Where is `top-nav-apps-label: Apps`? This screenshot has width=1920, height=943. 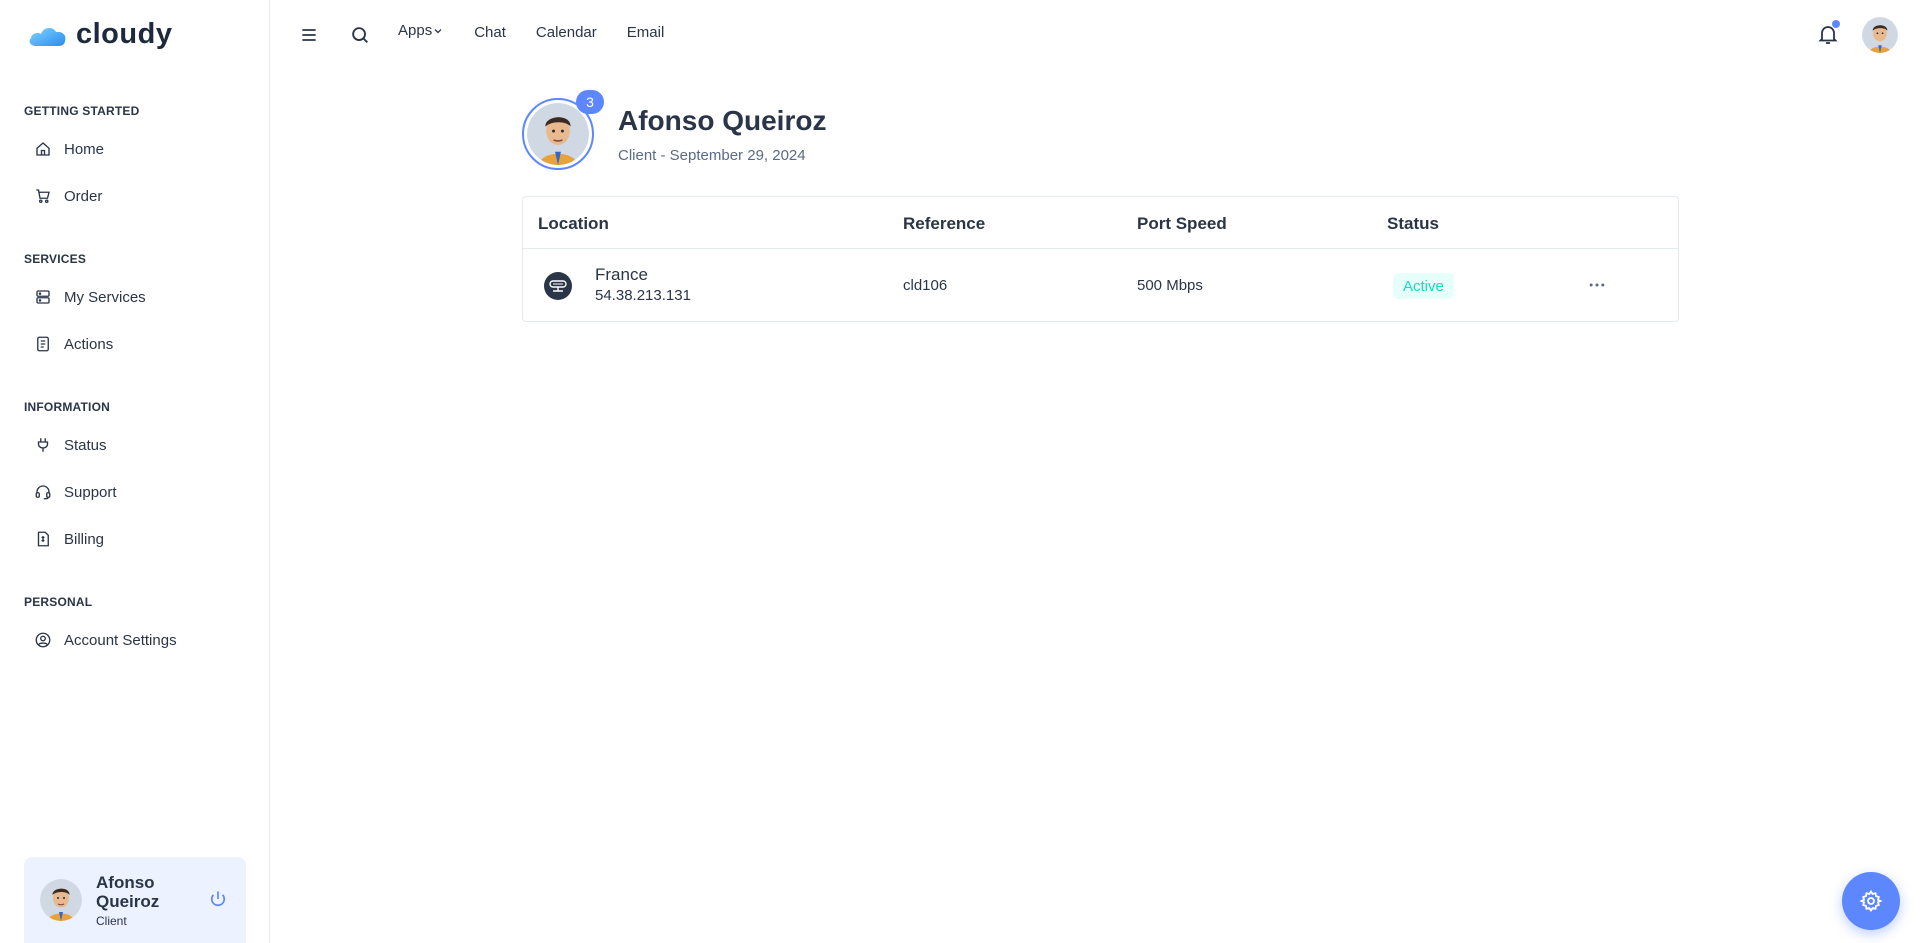
top-nav-apps-label: Apps is located at coordinates (415, 30).